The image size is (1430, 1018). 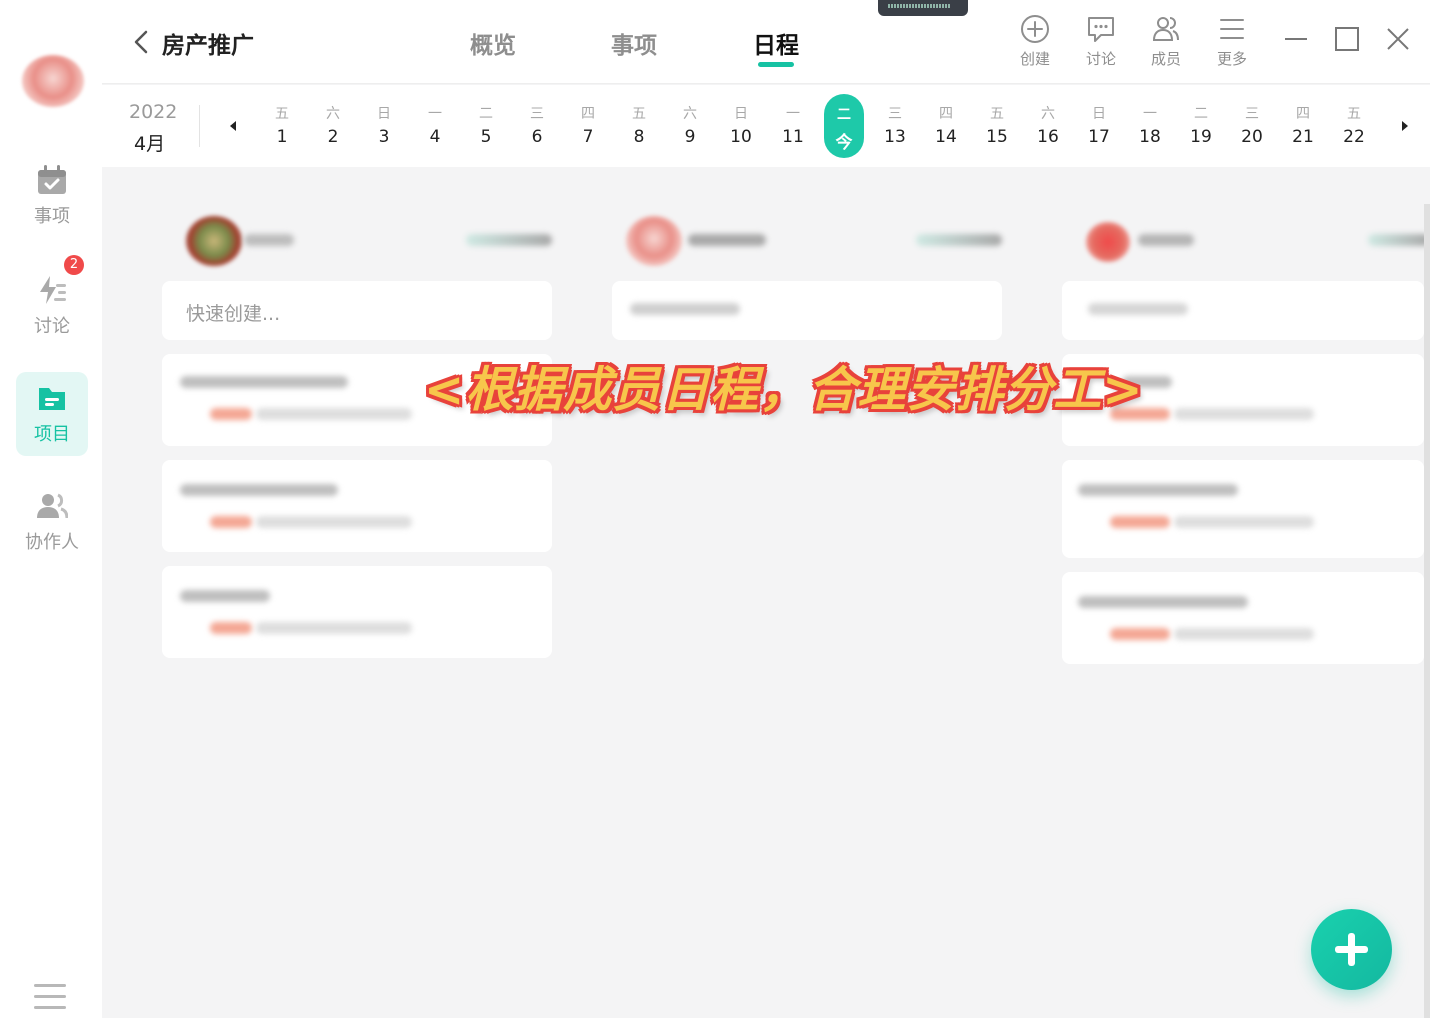 I want to click on day-cell: 二5, so click(x=486, y=126).